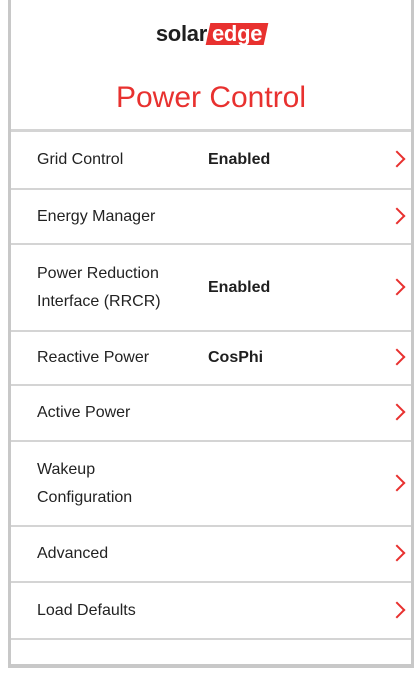 Image resolution: width=418 pixels, height=675 pixels. I want to click on logo-solar-text: solar, so click(181, 33).